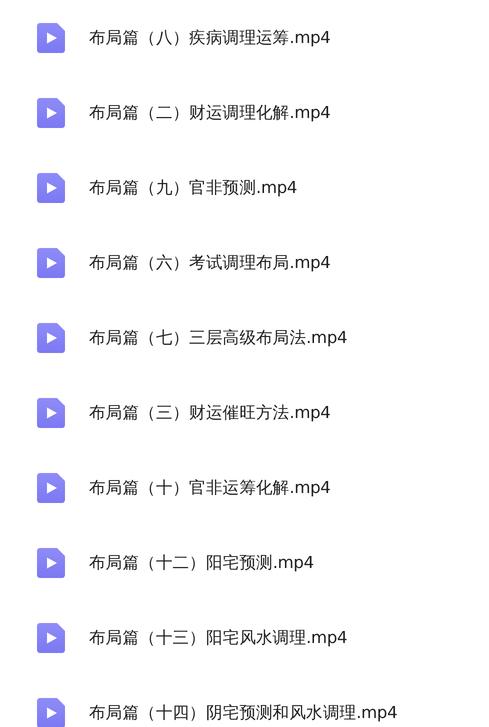  What do you see at coordinates (193, 187) in the screenshot?
I see `file-name: 布局篇（九）官非预测.mp4` at bounding box center [193, 187].